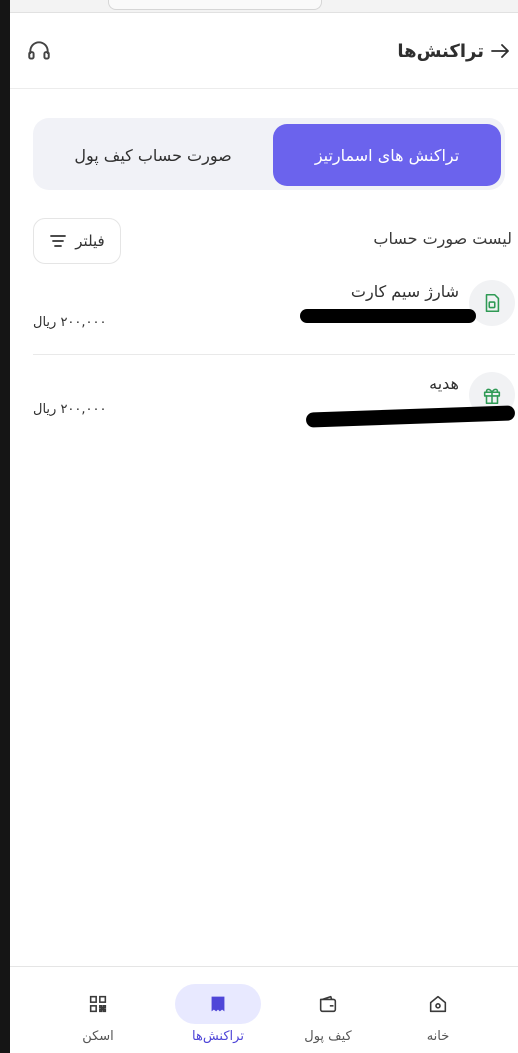 The height and width of the screenshot is (1053, 518). I want to click on tab-label-smarties: تراکنش های اسمارتیز, so click(387, 155).